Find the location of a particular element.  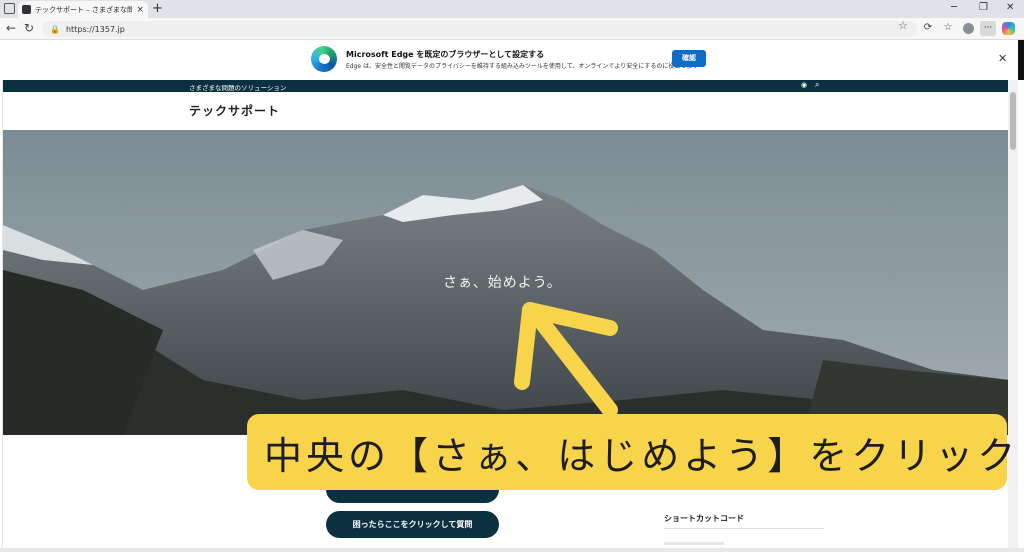

taskbar-edge is located at coordinates (512, 550).